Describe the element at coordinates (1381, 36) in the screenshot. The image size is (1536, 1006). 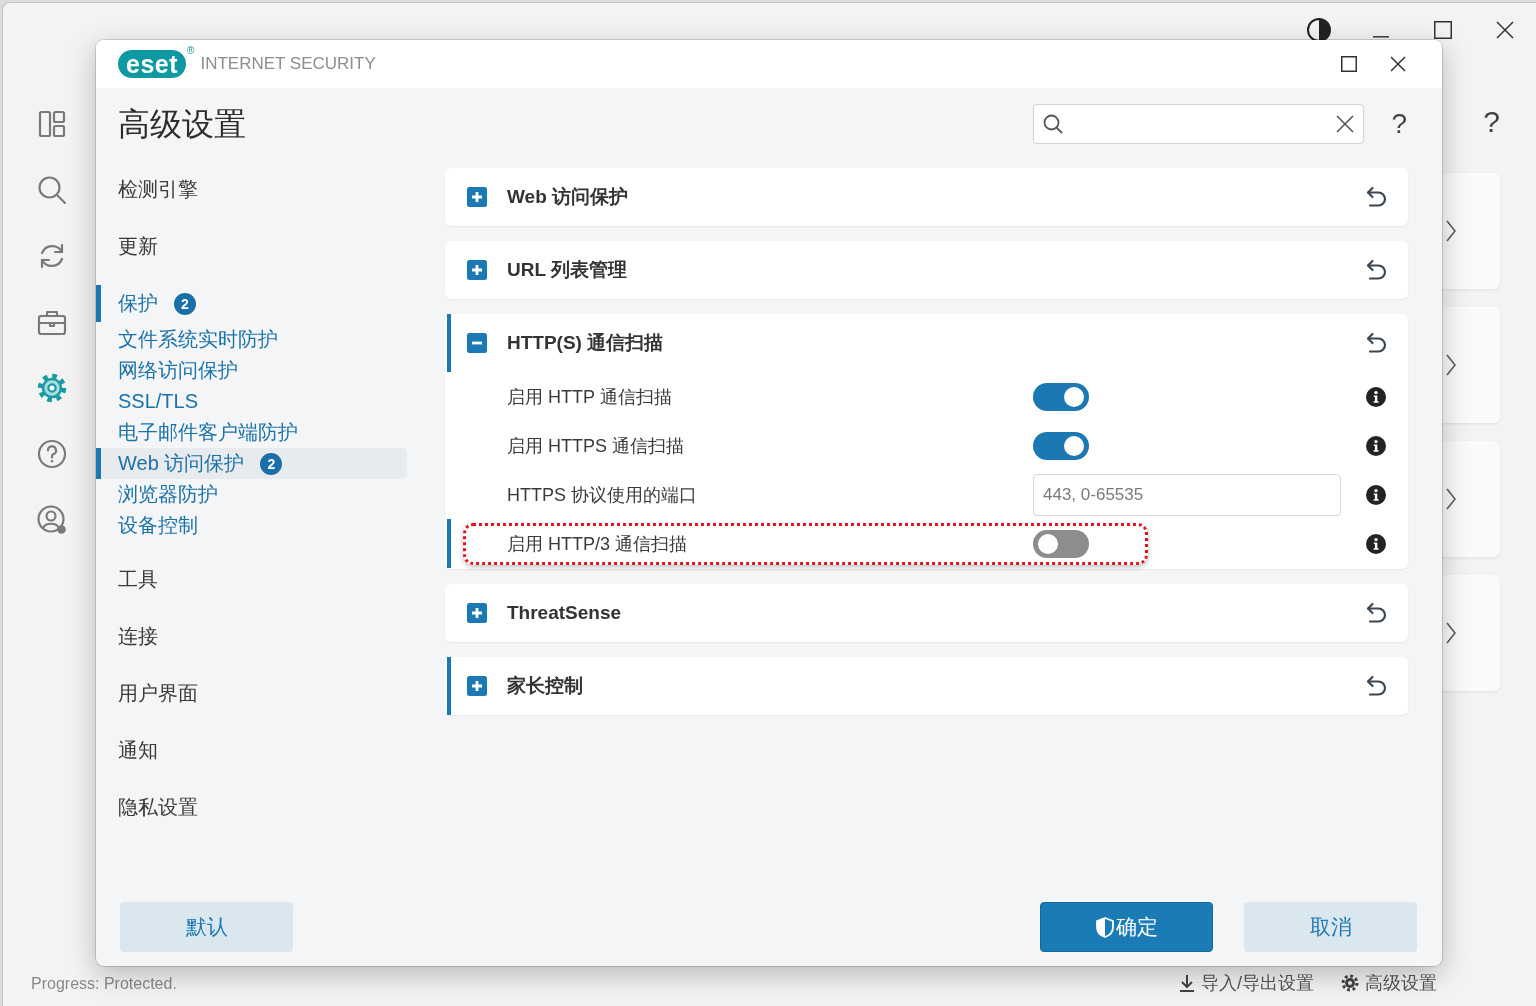
I see `minimize-icon` at that location.